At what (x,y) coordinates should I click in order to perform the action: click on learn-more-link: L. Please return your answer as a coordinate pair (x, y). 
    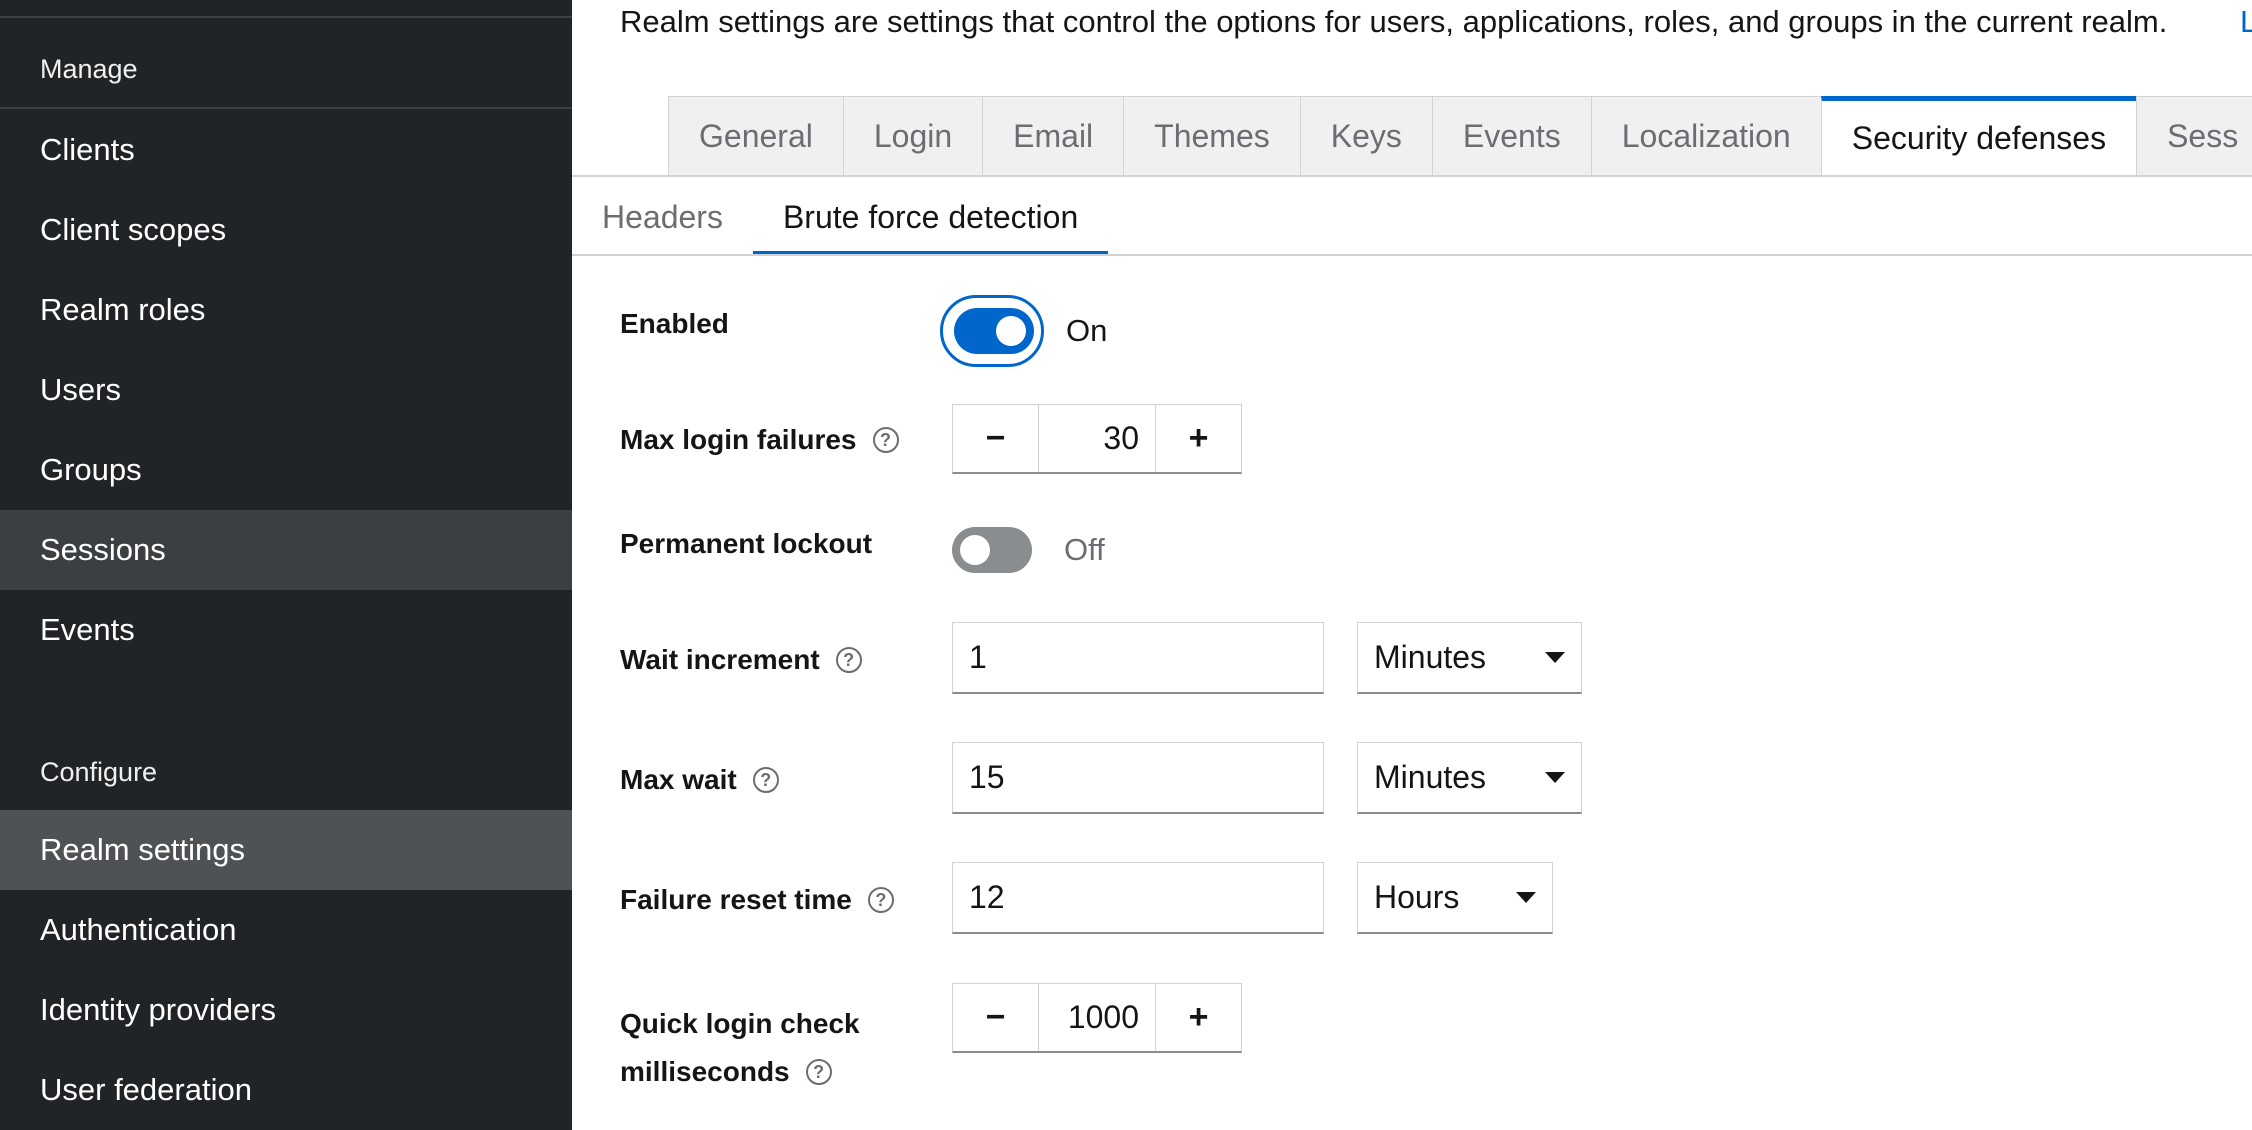
    Looking at the image, I should click on (2246, 22).